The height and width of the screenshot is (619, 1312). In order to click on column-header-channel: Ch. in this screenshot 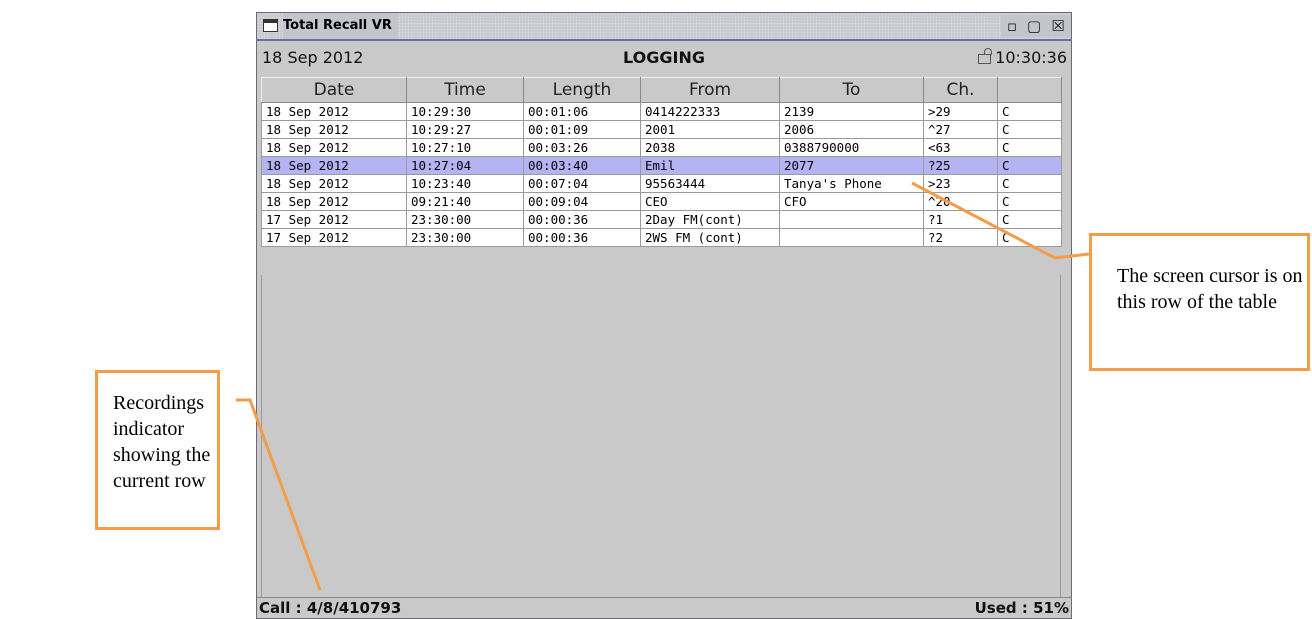, I will do `click(960, 90)`.